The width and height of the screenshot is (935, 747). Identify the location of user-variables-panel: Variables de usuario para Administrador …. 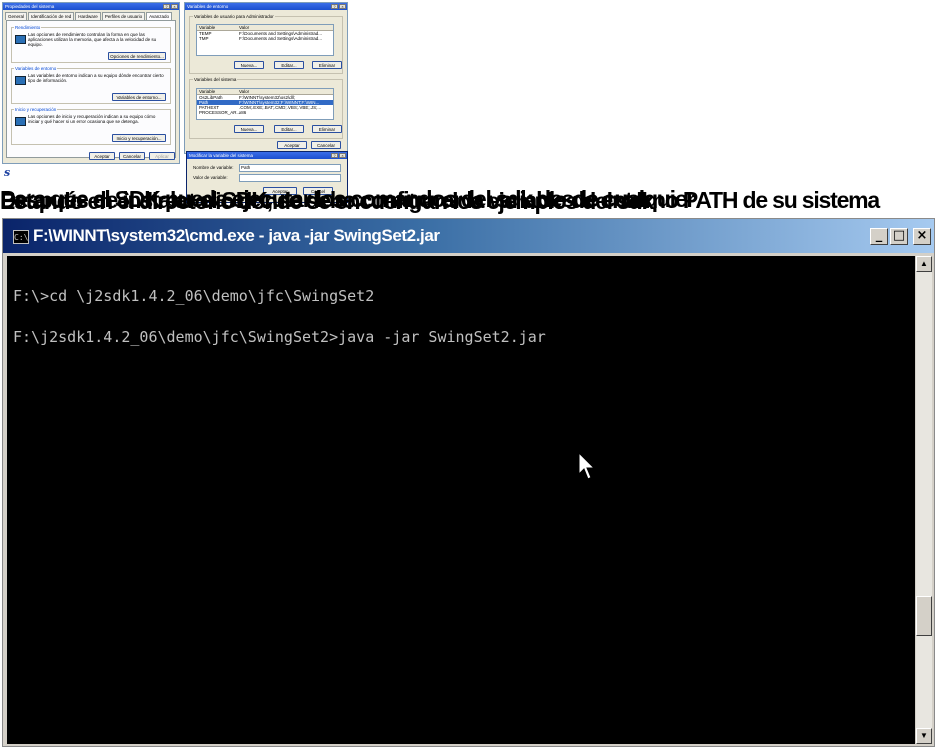
(266, 44).